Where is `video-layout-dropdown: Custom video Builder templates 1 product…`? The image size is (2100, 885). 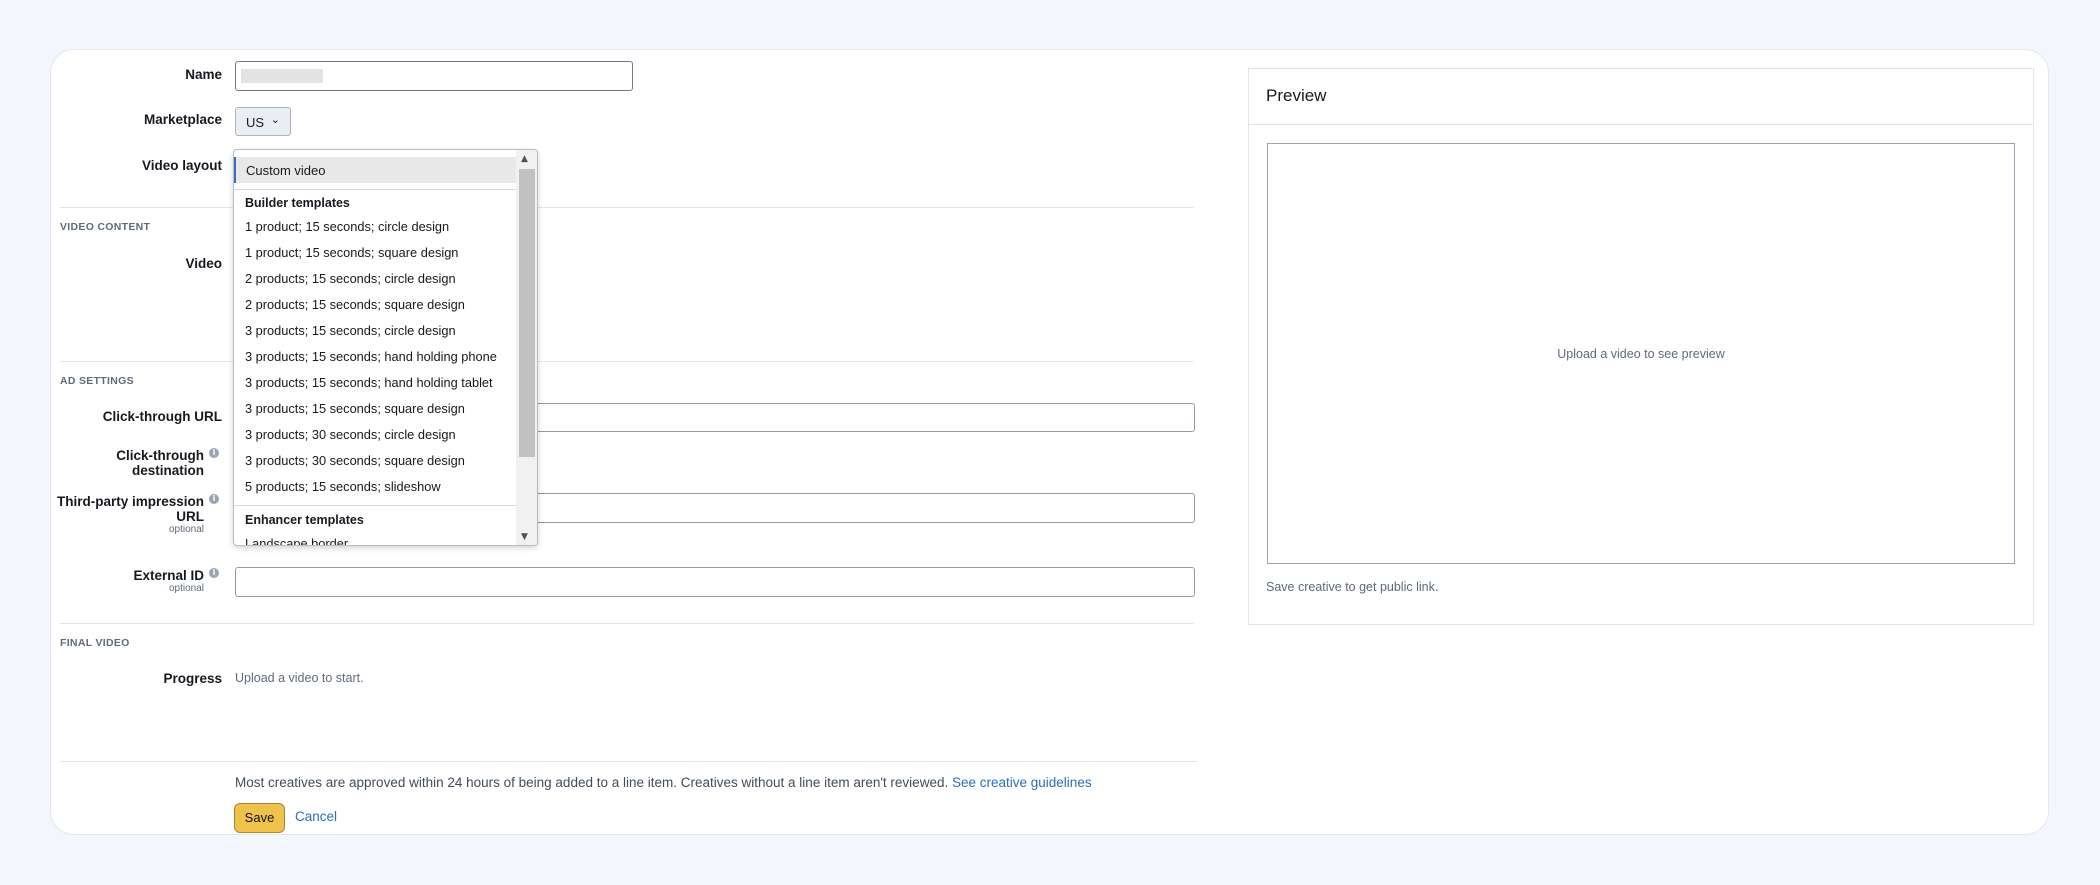
video-layout-dropdown: Custom video Builder templates 1 product… is located at coordinates (385, 347).